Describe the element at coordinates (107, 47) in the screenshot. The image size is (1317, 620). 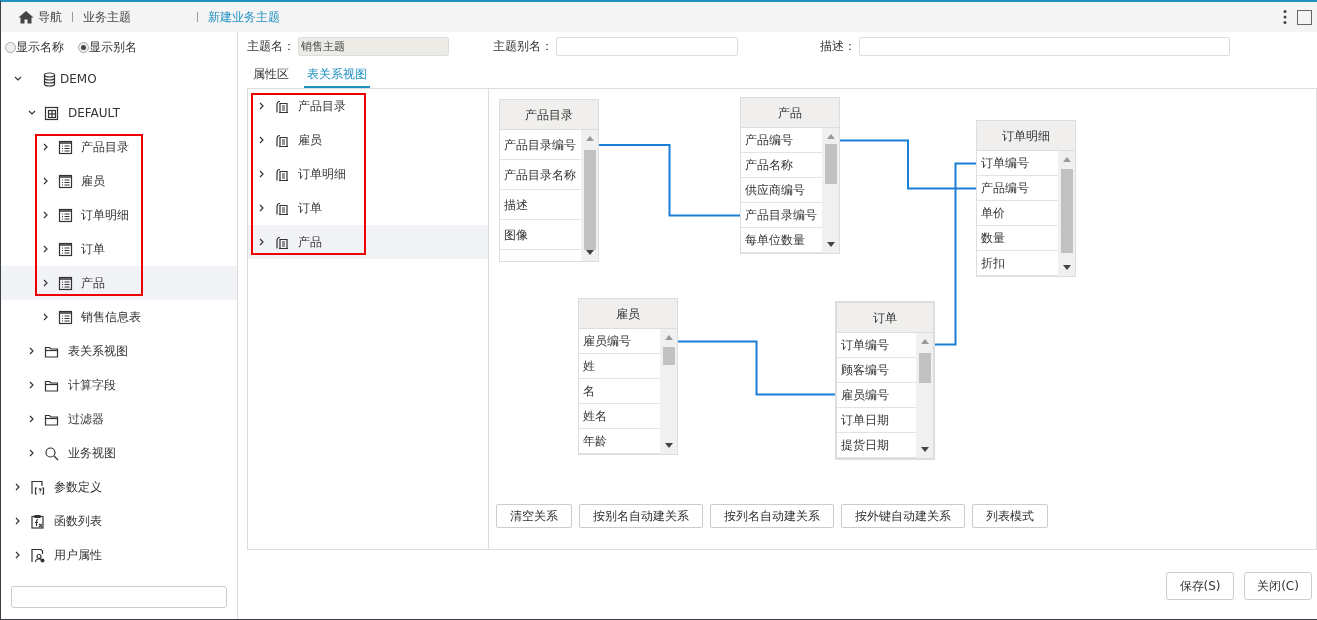
I see `radio-option: 显示别名` at that location.